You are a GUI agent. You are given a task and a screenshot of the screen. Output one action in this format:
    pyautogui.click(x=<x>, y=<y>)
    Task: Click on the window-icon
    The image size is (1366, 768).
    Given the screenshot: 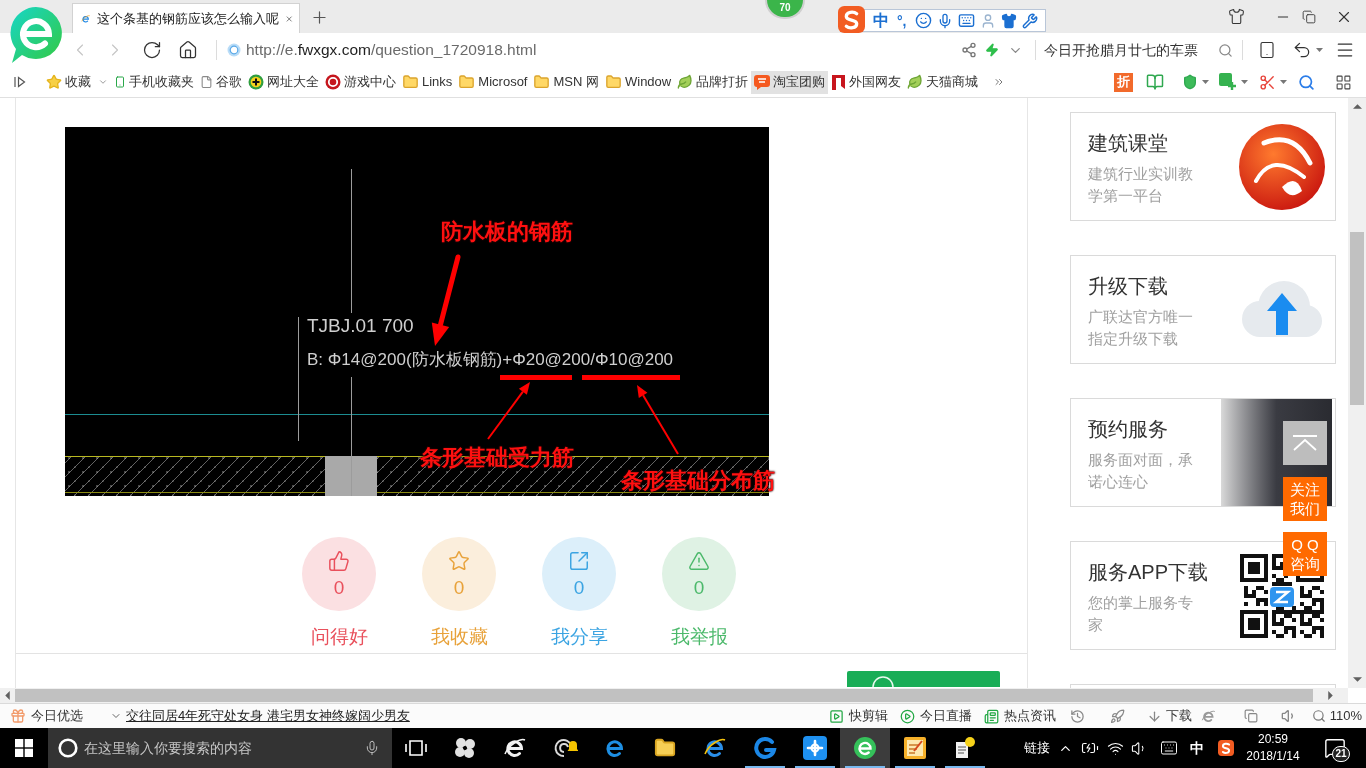 What is the action you would take?
    pyautogui.click(x=1250, y=716)
    